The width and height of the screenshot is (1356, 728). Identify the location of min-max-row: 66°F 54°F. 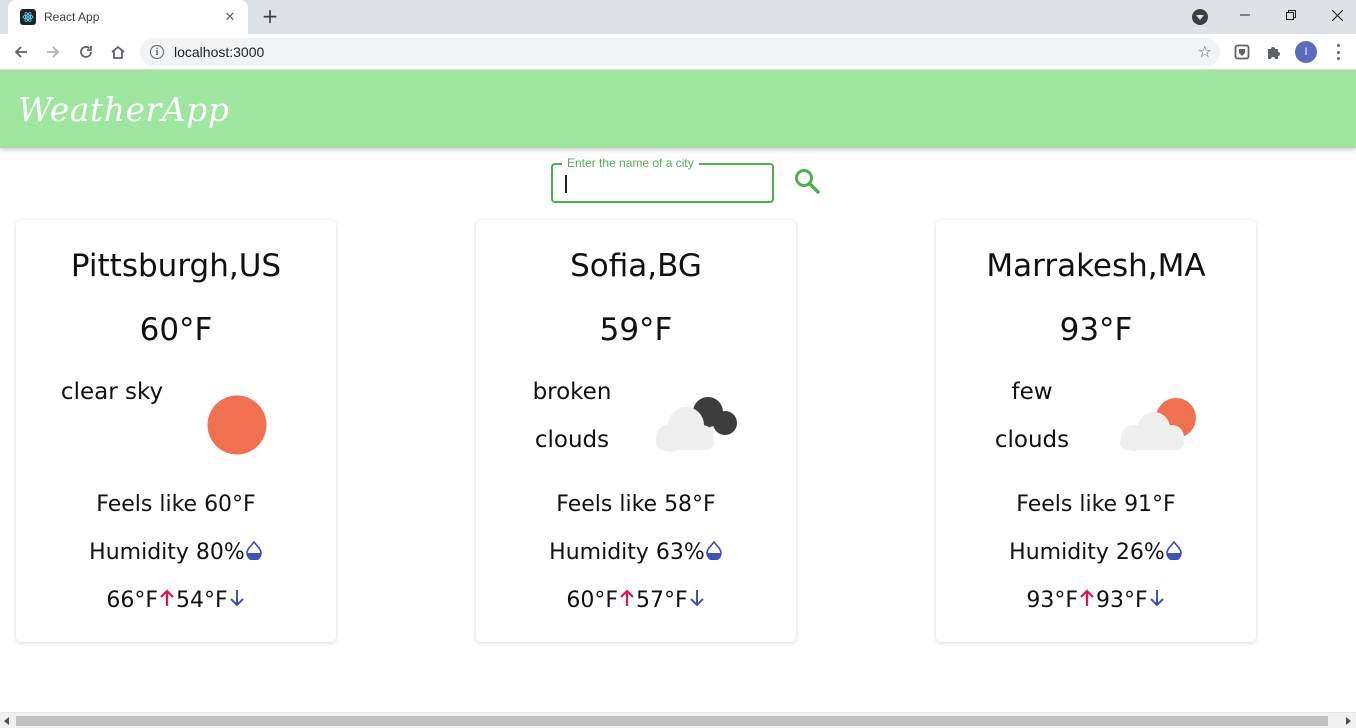
(176, 601).